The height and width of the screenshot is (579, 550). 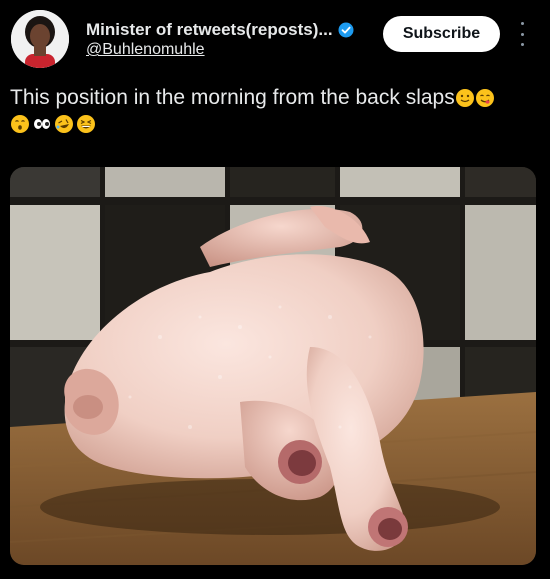 I want to click on rolling-laughing-icon, so click(x=64, y=124).